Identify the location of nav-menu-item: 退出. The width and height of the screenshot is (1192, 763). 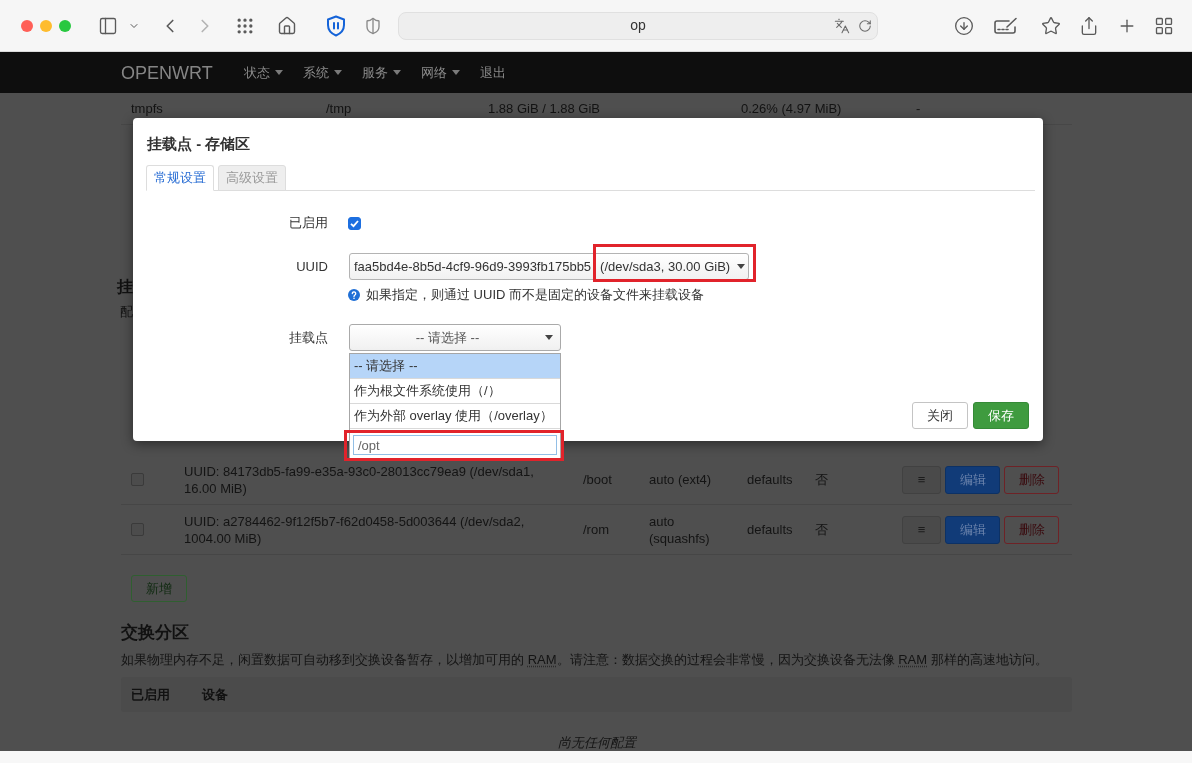
(492, 72).